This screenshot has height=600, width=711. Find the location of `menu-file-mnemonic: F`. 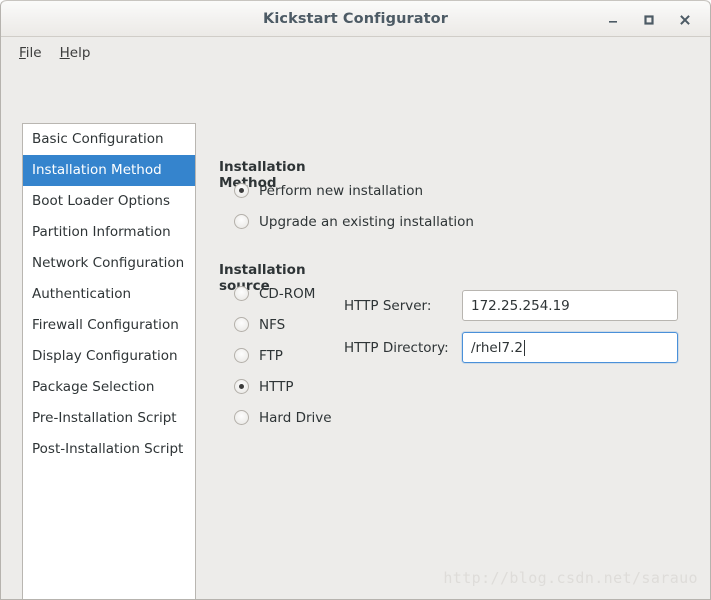

menu-file-mnemonic: F is located at coordinates (22, 52).